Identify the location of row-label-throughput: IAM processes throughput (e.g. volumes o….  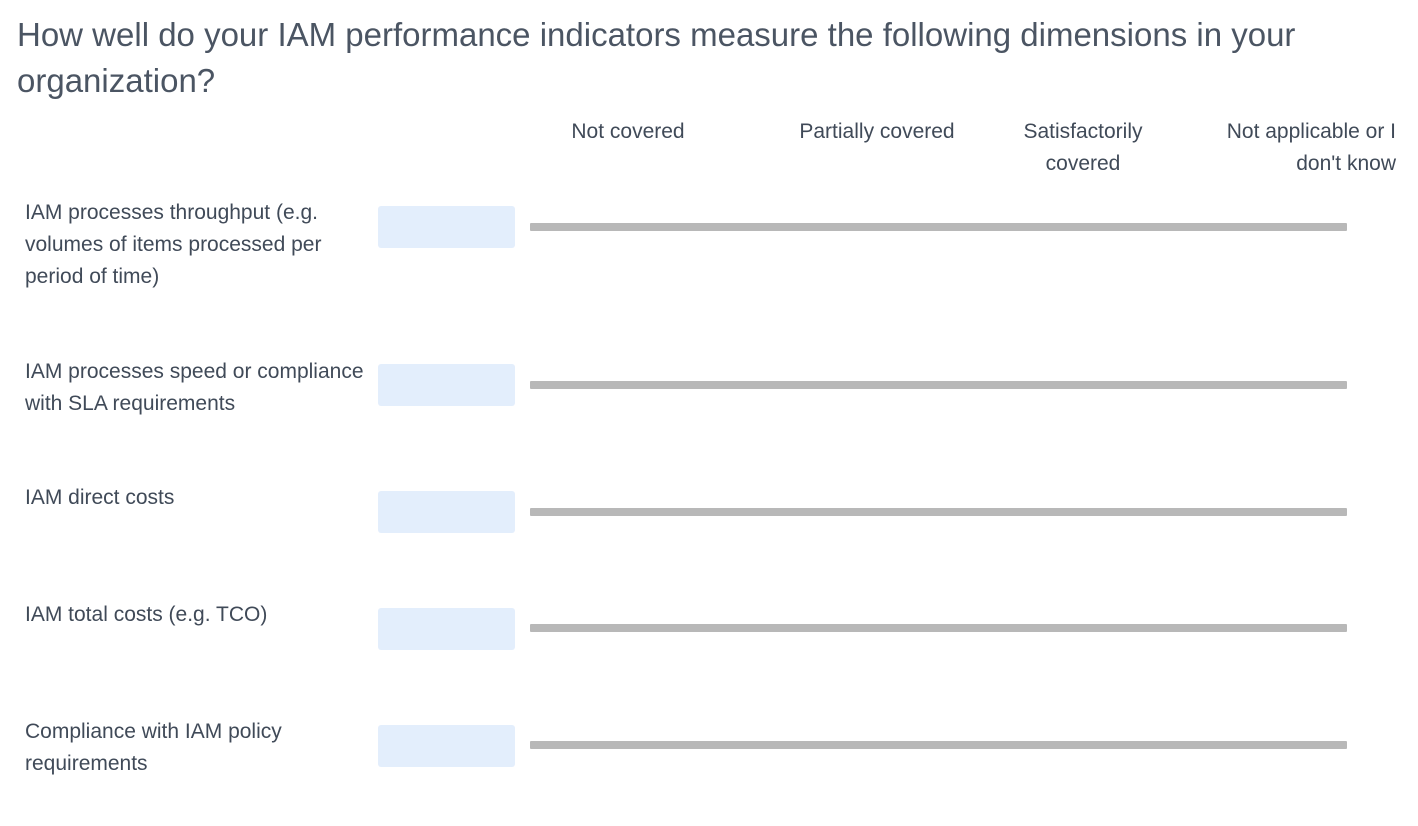
(173, 244).